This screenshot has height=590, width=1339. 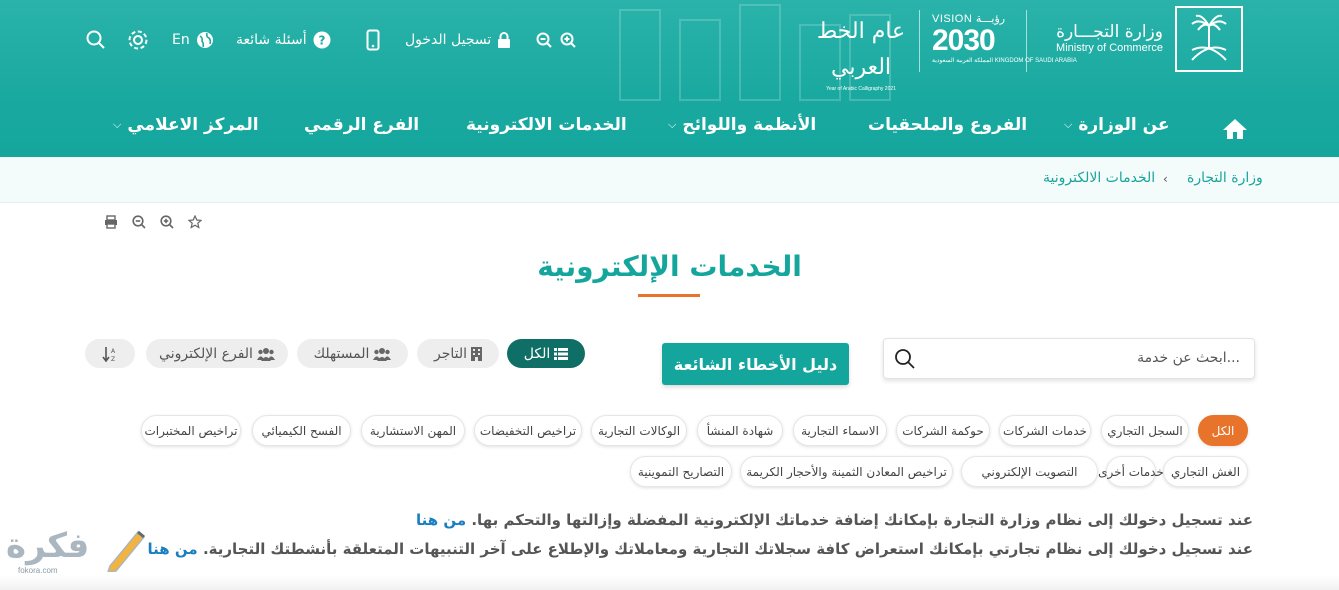 I want to click on faq-link: أسئلة شائعة ?, so click(x=283, y=40).